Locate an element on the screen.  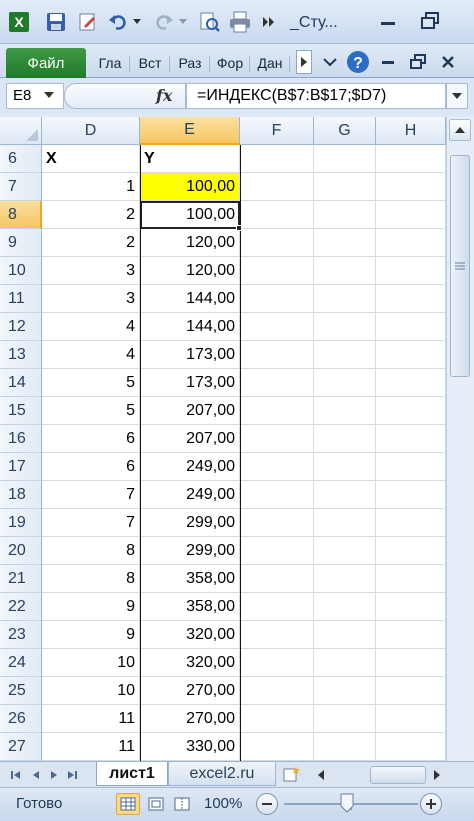
cell-e11: 144,00 is located at coordinates (190, 299).